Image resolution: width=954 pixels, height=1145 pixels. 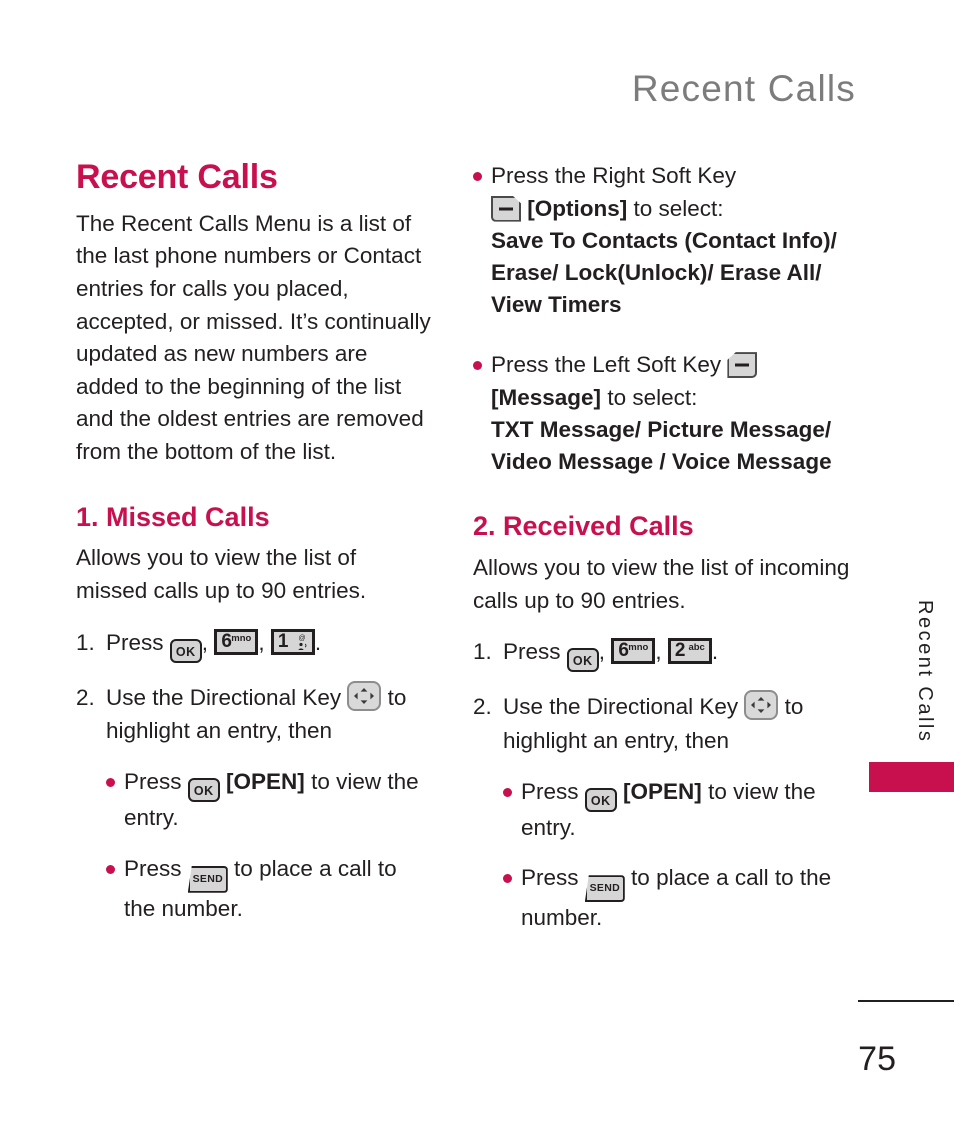 What do you see at coordinates (742, 365) in the screenshot?
I see `left-soft-key-icon` at bounding box center [742, 365].